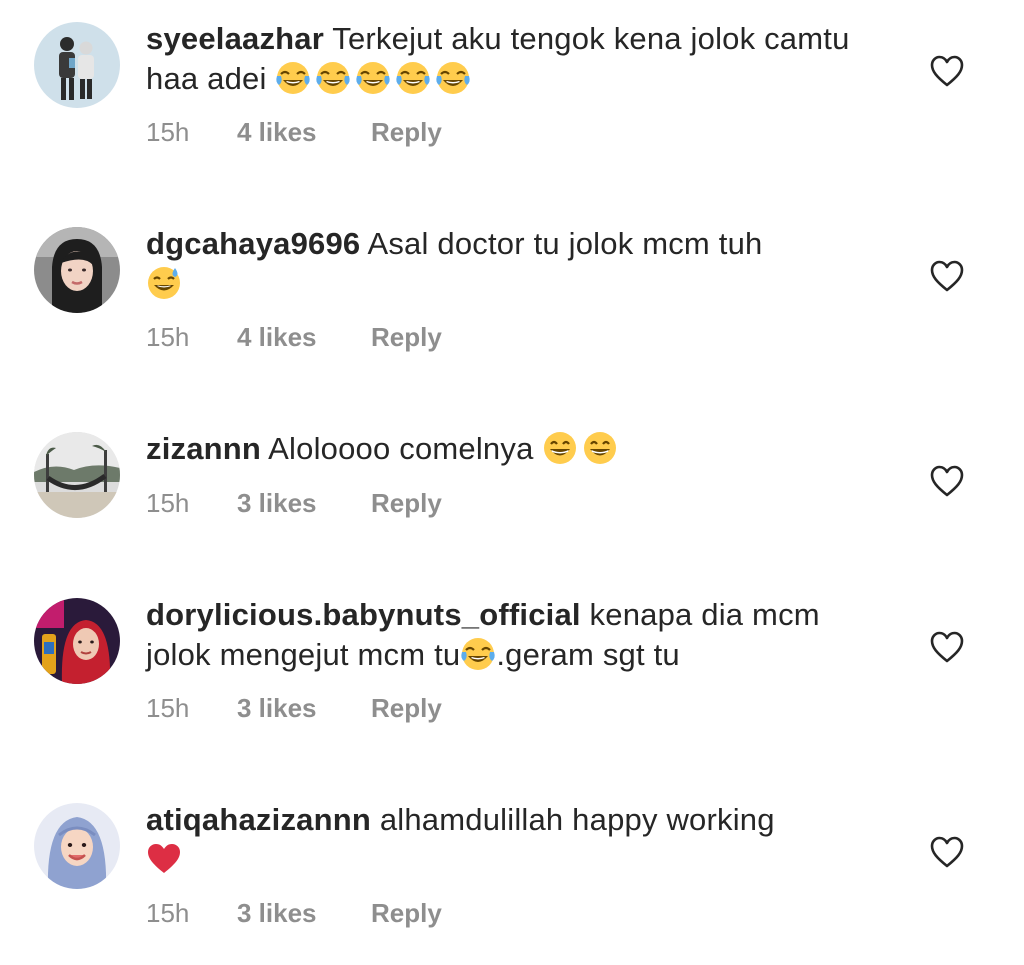 Image resolution: width=1024 pixels, height=965 pixels. What do you see at coordinates (577, 819) in the screenshot?
I see `comment-body: alhamdulillah happy working` at bounding box center [577, 819].